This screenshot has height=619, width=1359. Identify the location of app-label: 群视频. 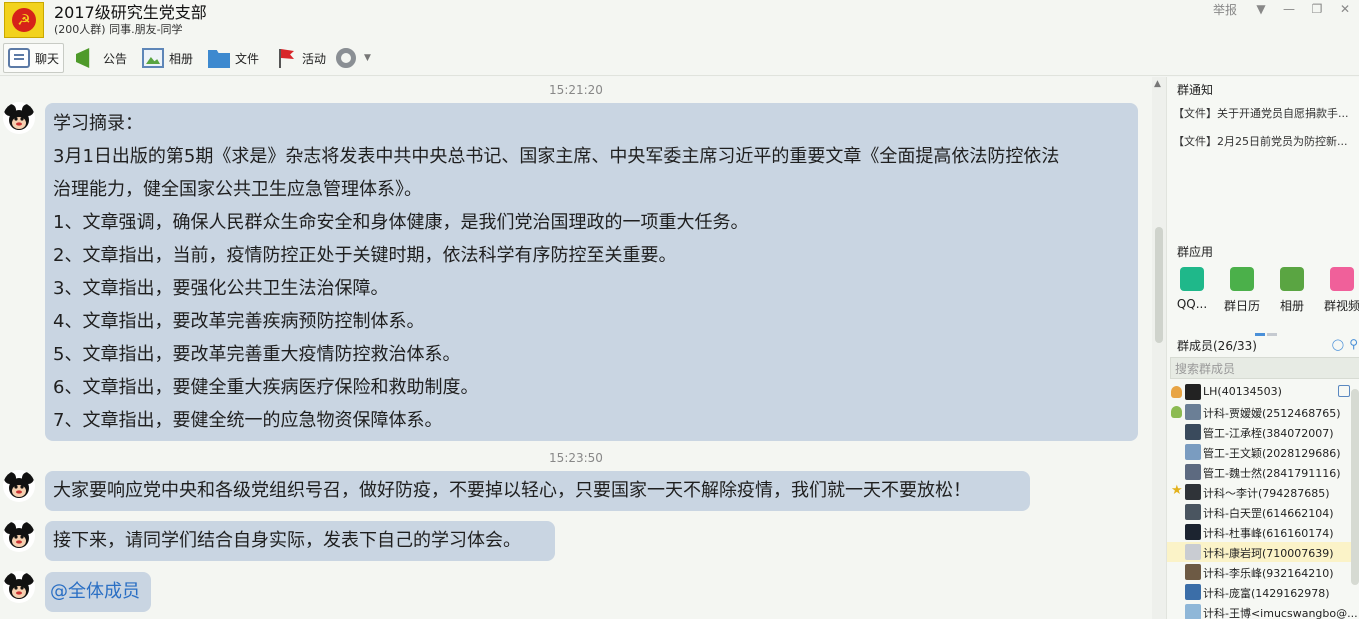
(1341, 306).